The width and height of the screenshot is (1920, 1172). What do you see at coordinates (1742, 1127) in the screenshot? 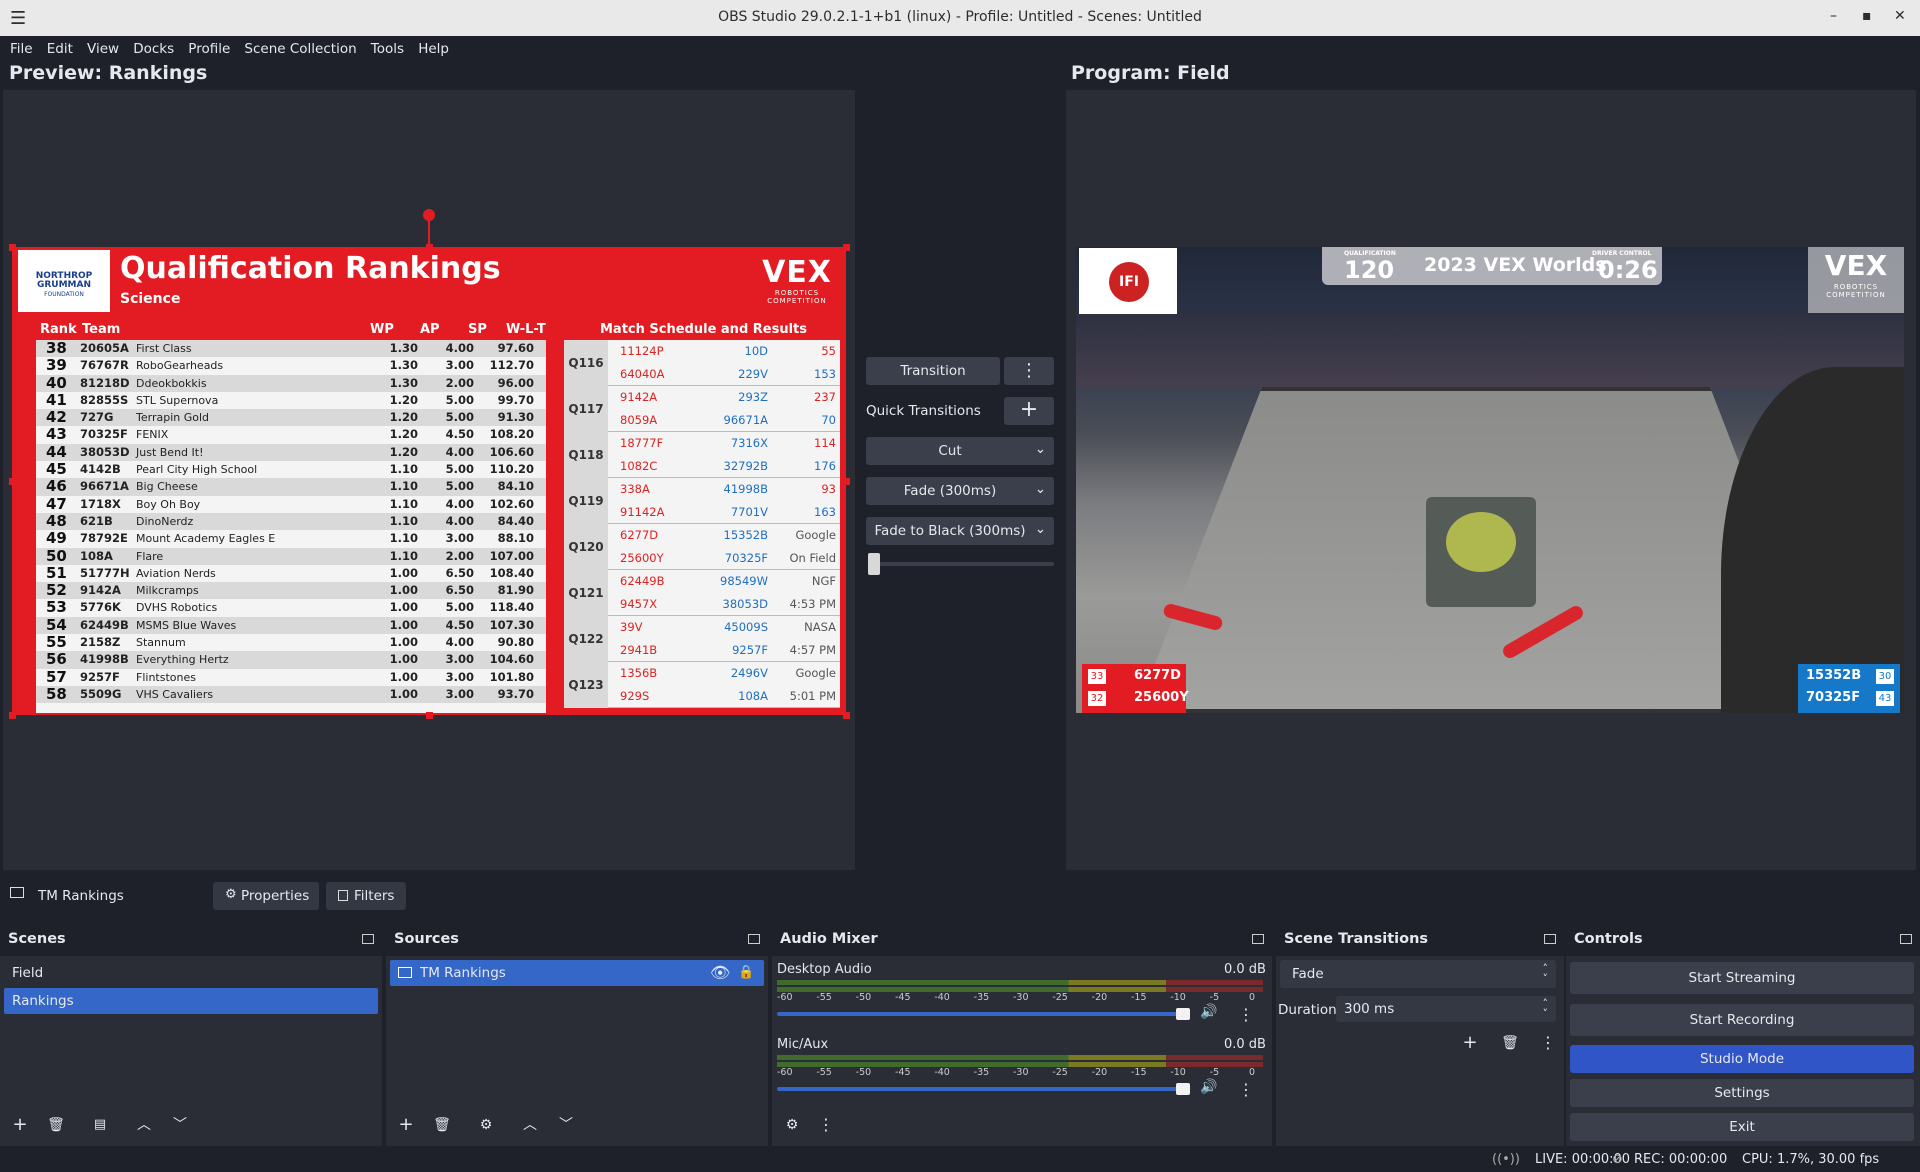
I see `exit-button: Exit` at bounding box center [1742, 1127].